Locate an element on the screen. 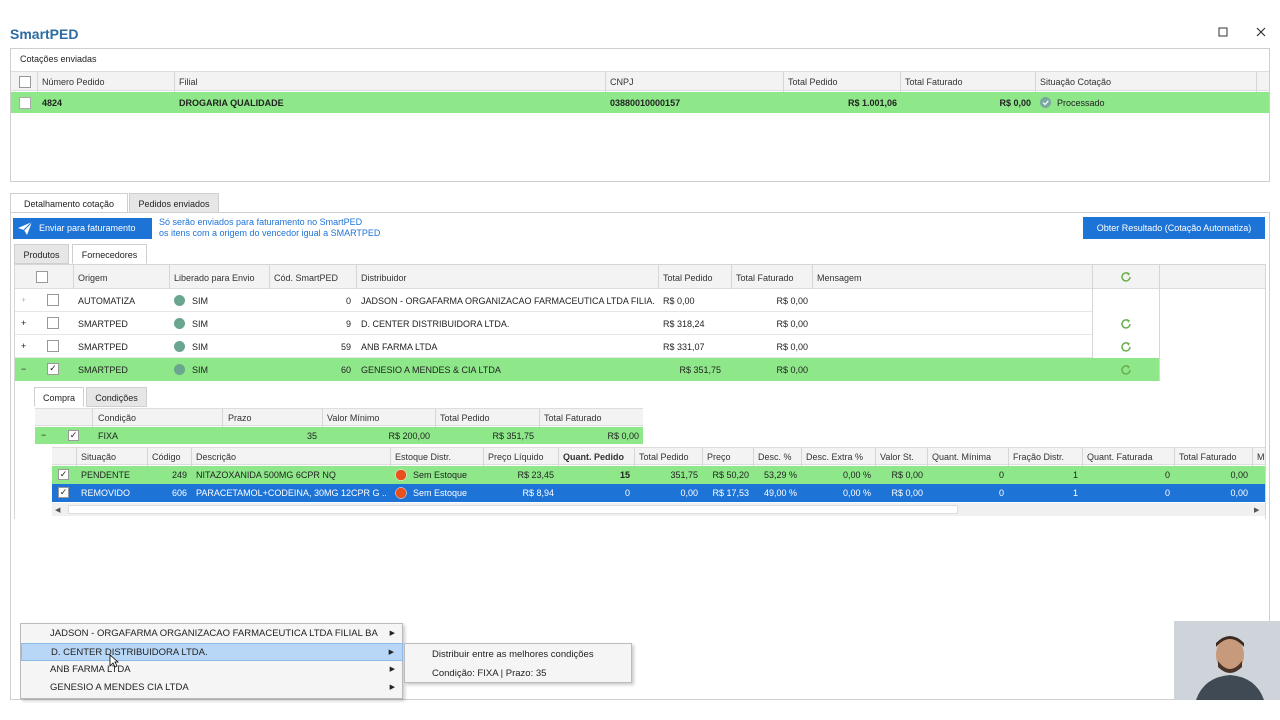  quote-total-faturado: R$ 0,00 is located at coordinates (1015, 103).